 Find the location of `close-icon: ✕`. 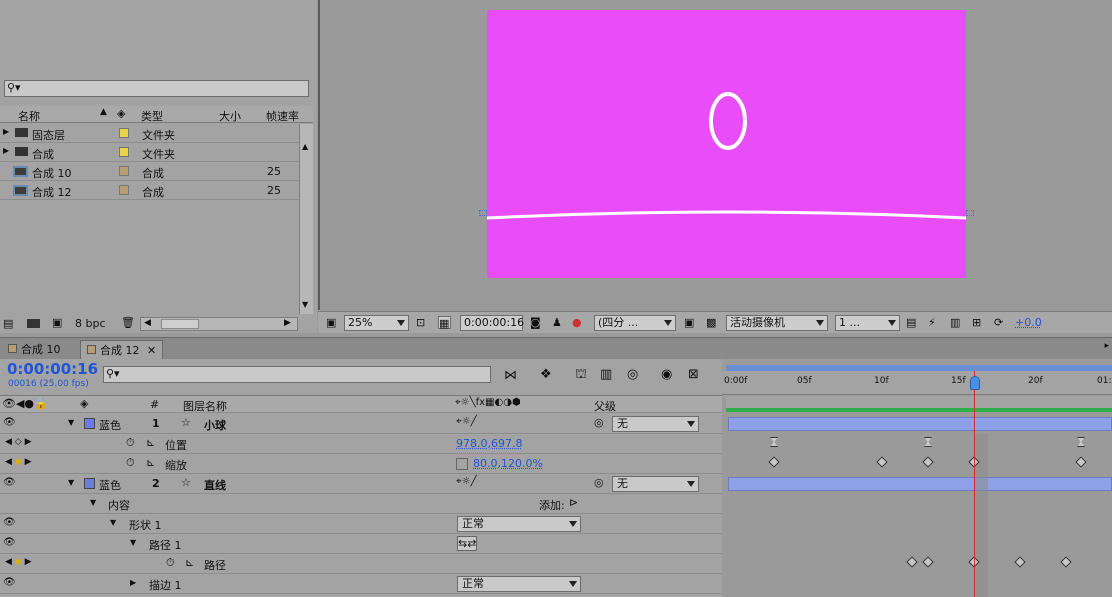

close-icon: ✕ is located at coordinates (151, 350).